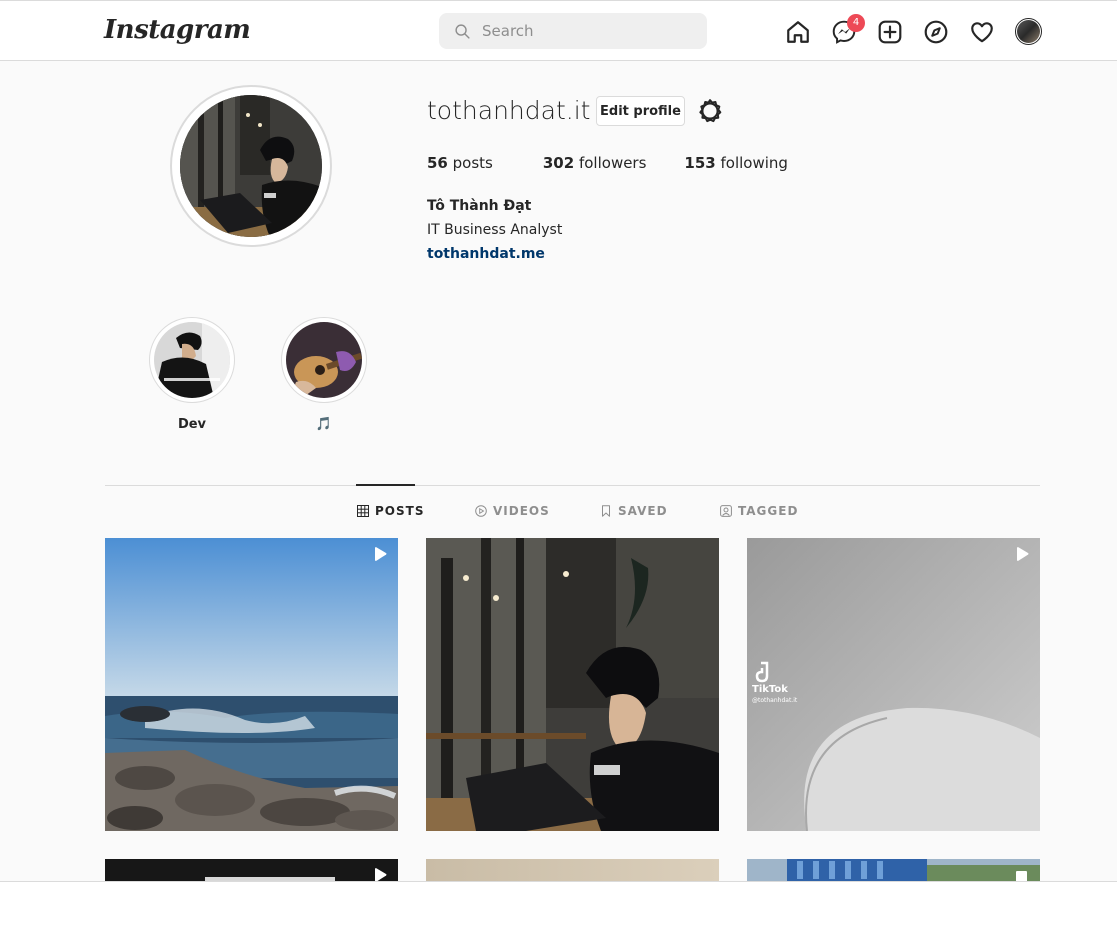  What do you see at coordinates (462, 31) in the screenshot?
I see `search-icon` at bounding box center [462, 31].